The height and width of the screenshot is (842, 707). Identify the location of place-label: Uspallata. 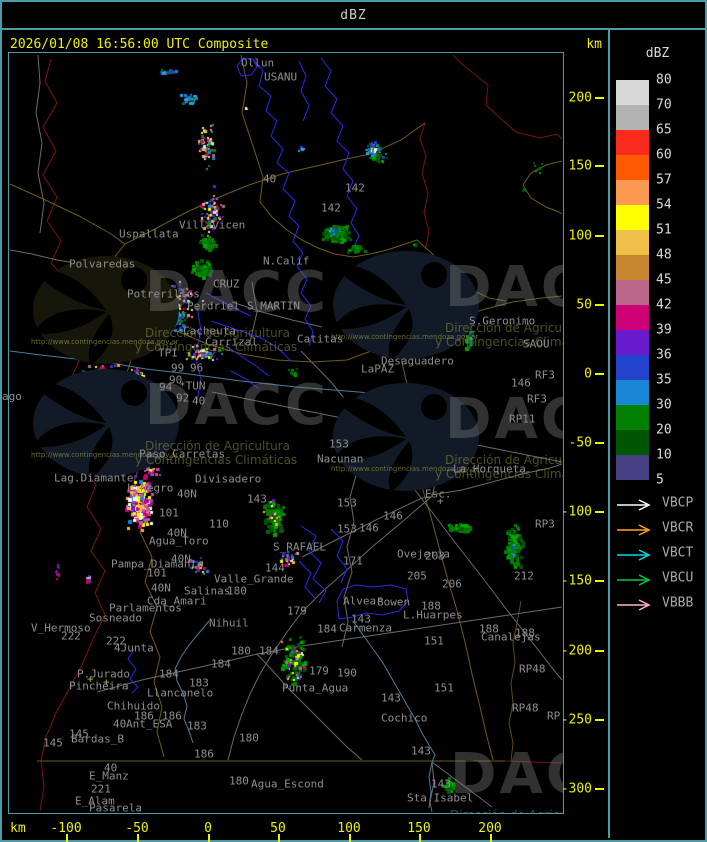
(149, 234).